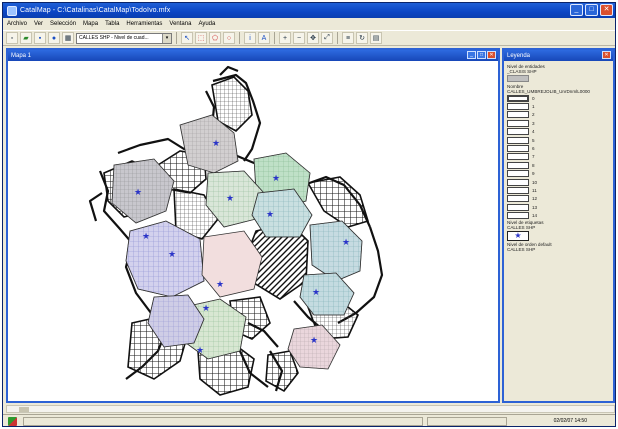 Image resolution: width=618 pixels, height=429 pixels. Describe the element at coordinates (285, 38) in the screenshot. I see `zoom-in-icon: +` at that location.